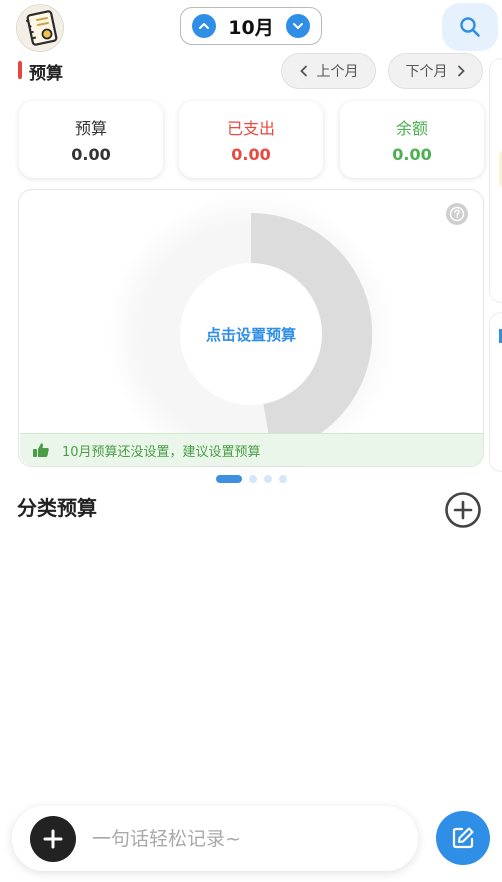 This screenshot has width=502, height=882. What do you see at coordinates (91, 154) in the screenshot?
I see `budget-card-value: 0.00` at bounding box center [91, 154].